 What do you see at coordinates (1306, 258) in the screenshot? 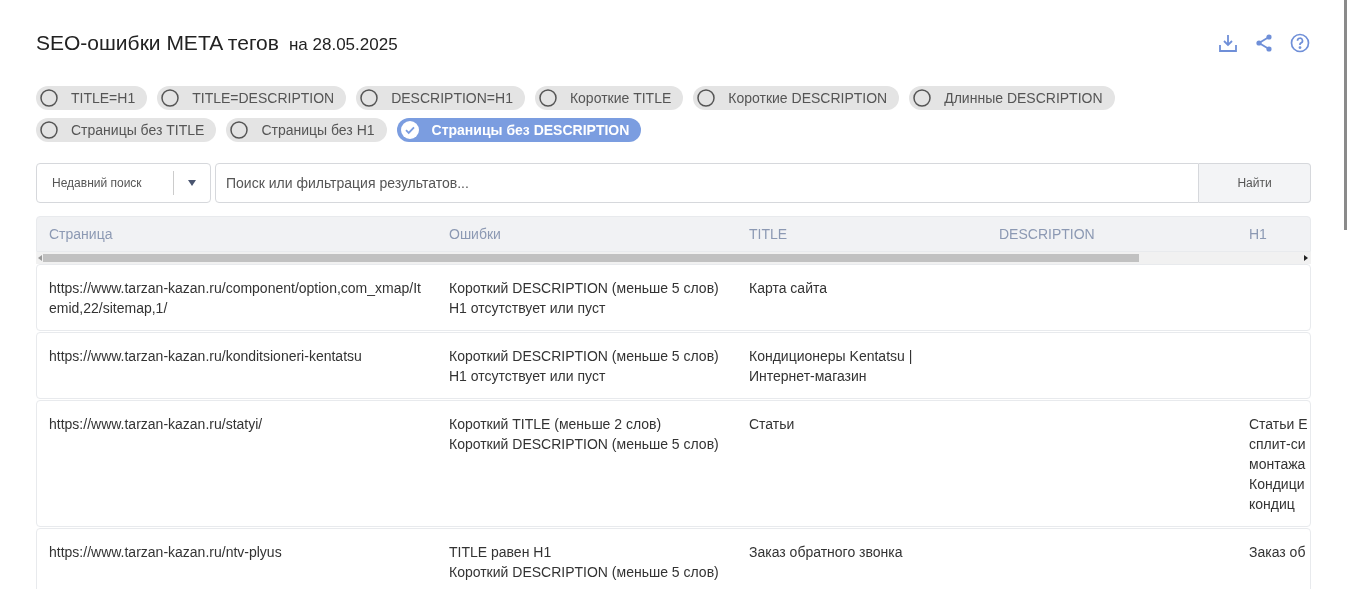
I see `scroll-right-icon` at bounding box center [1306, 258].